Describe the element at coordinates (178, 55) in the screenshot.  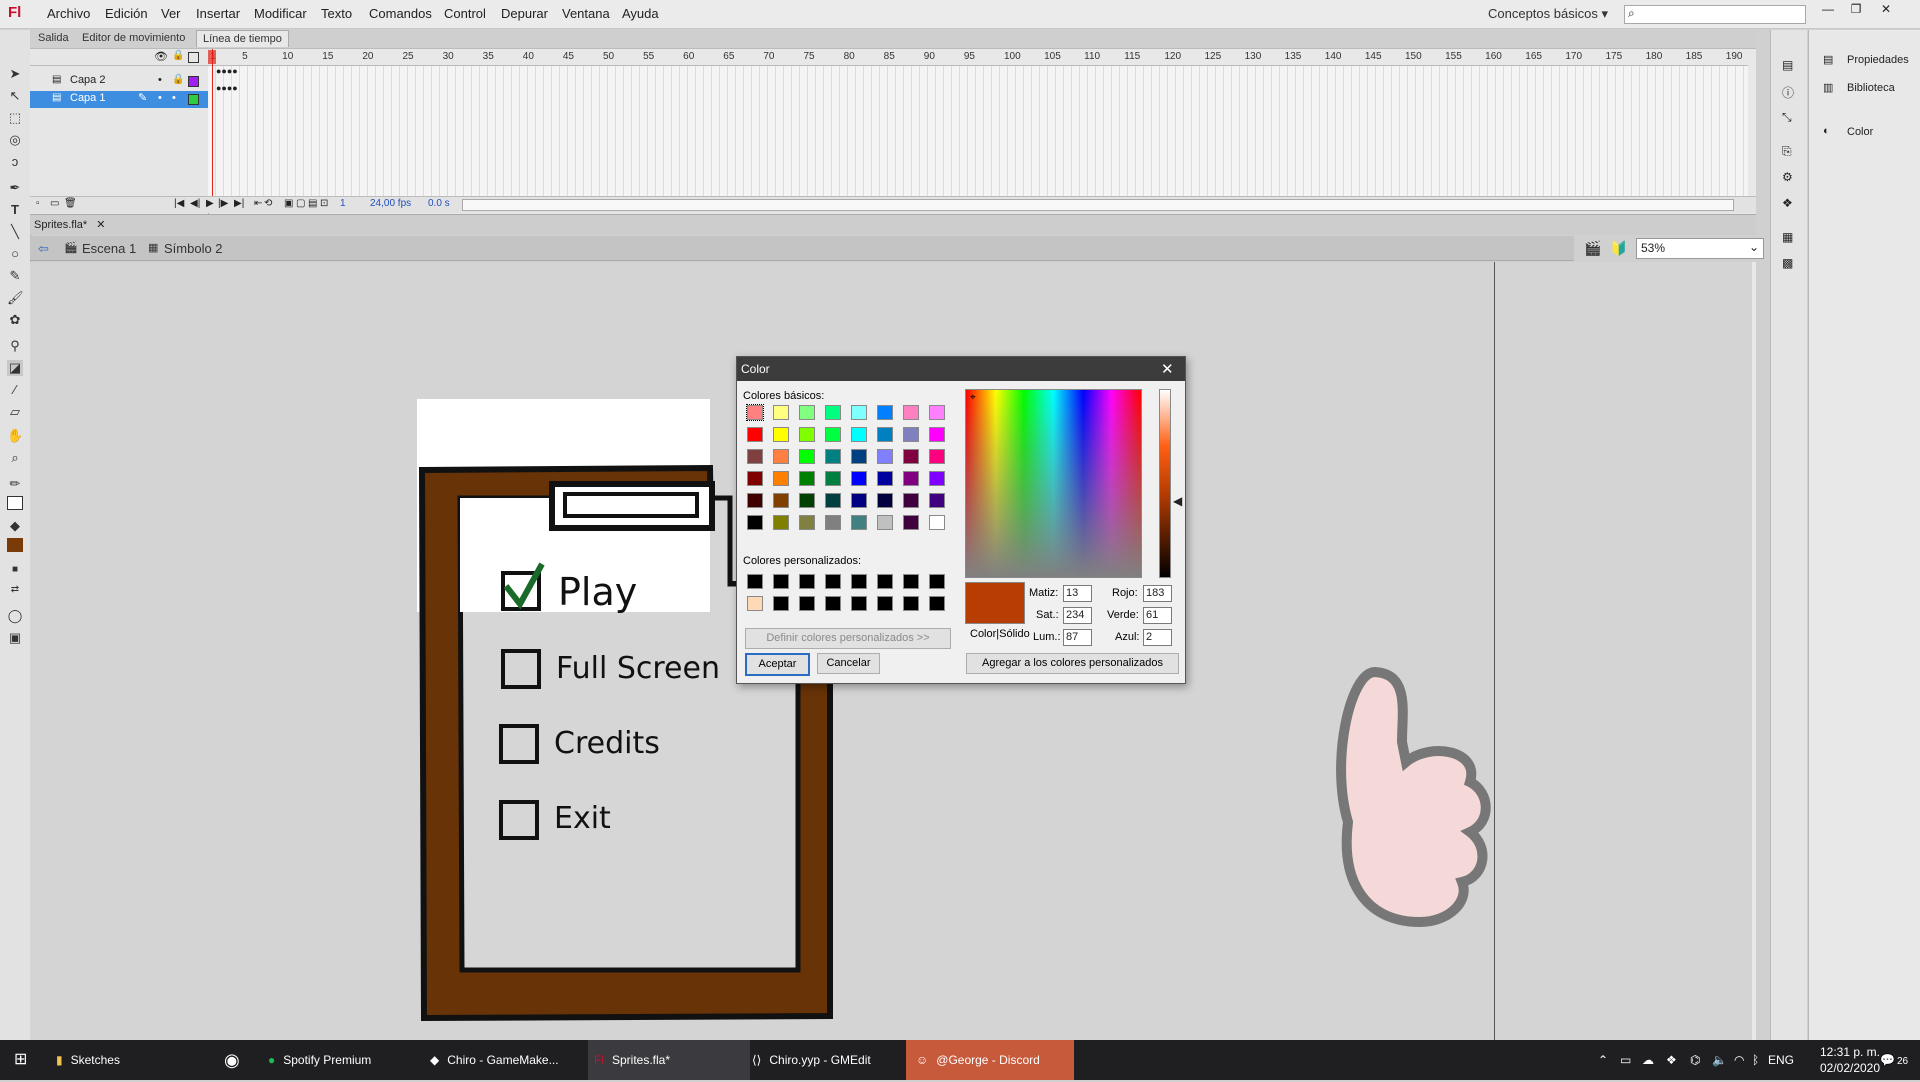
I see `lock-icon: 🔒` at that location.